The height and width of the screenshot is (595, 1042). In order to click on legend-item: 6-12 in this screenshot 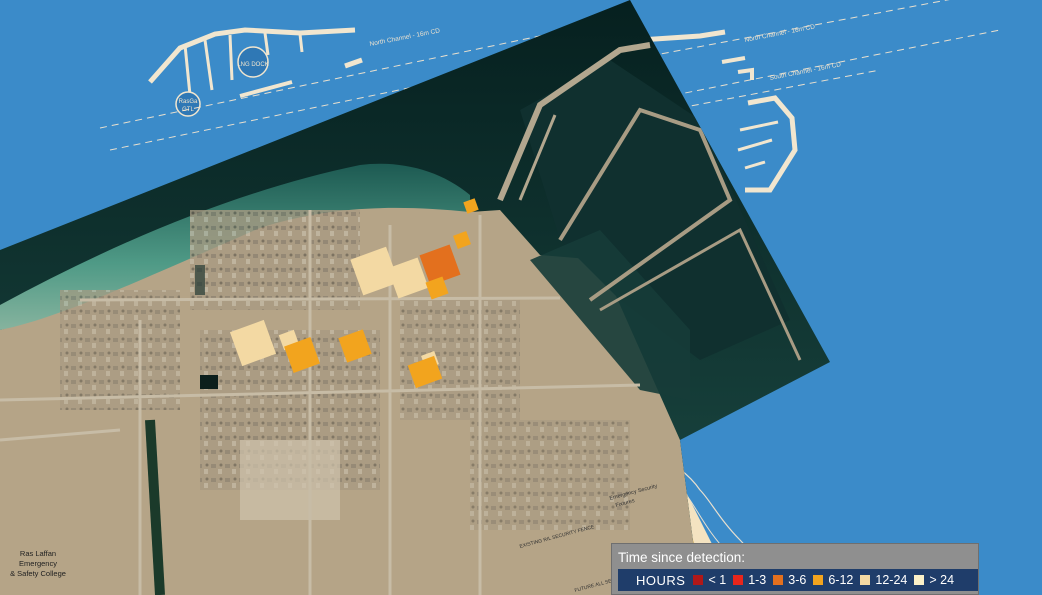, I will do `click(833, 580)`.